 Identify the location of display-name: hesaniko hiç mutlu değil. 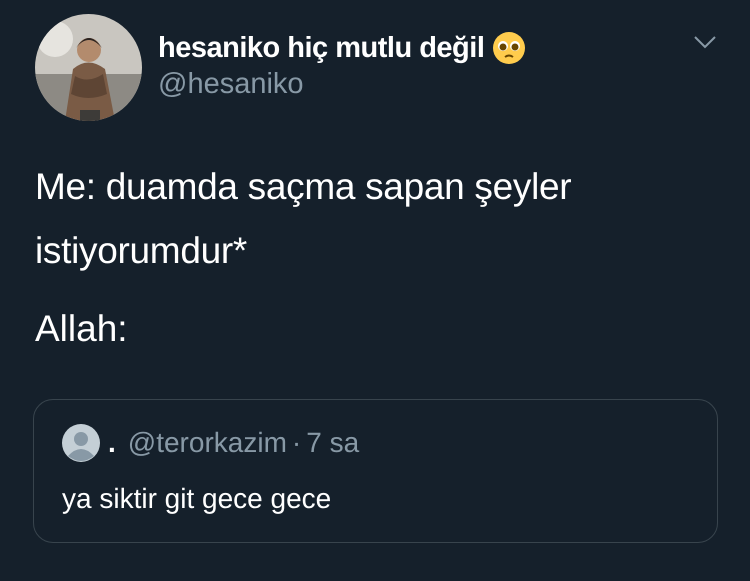
(321, 48).